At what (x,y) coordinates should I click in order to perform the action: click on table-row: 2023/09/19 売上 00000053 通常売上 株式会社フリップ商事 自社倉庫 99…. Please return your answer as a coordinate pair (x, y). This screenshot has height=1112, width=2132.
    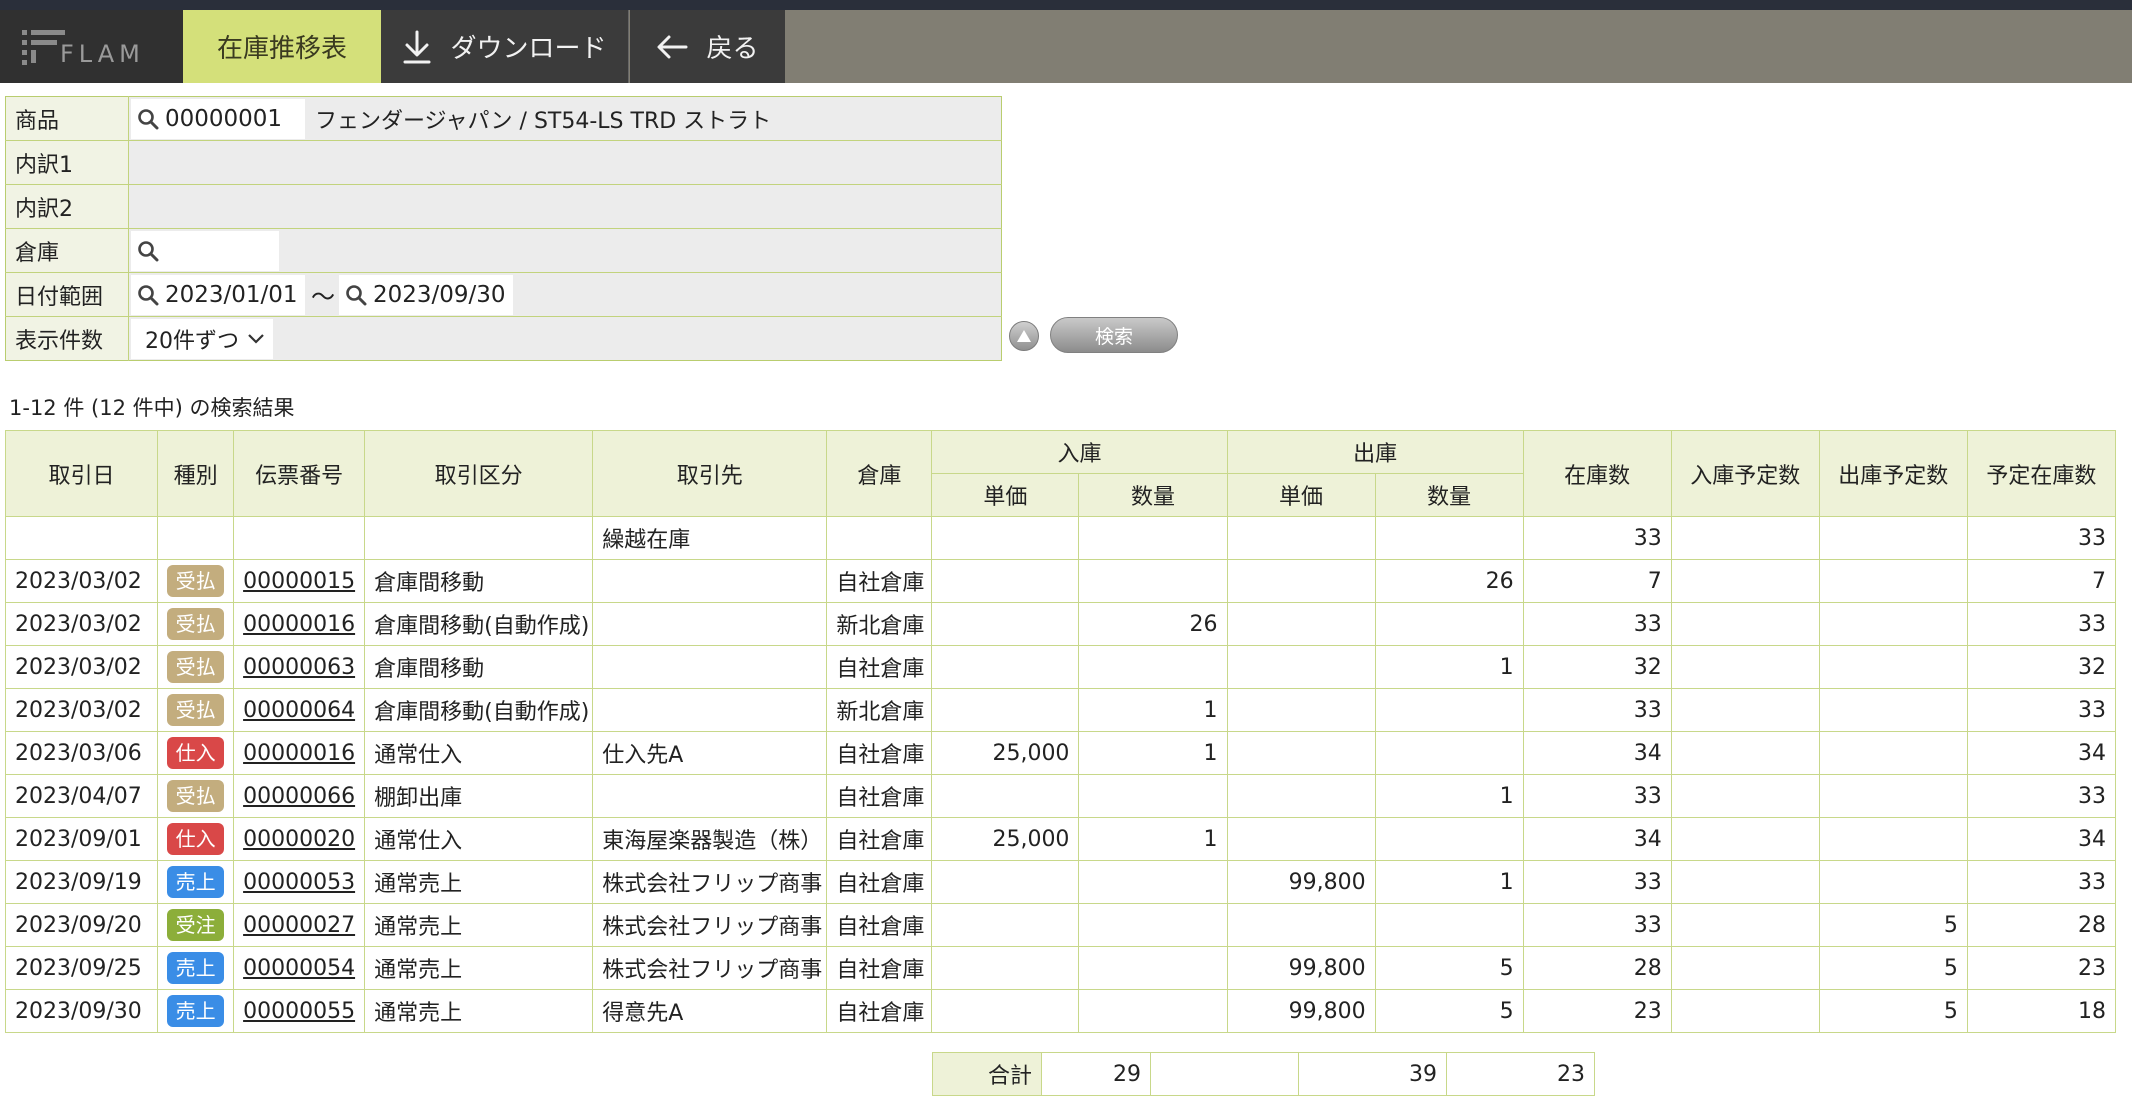
    Looking at the image, I should click on (1060, 882).